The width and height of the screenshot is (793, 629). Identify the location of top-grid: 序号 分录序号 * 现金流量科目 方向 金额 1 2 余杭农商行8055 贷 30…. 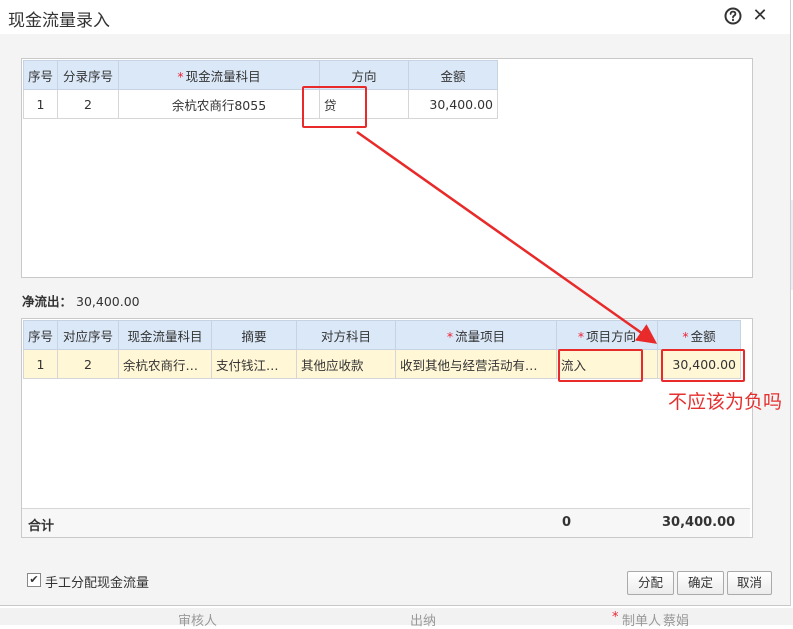
(260, 89).